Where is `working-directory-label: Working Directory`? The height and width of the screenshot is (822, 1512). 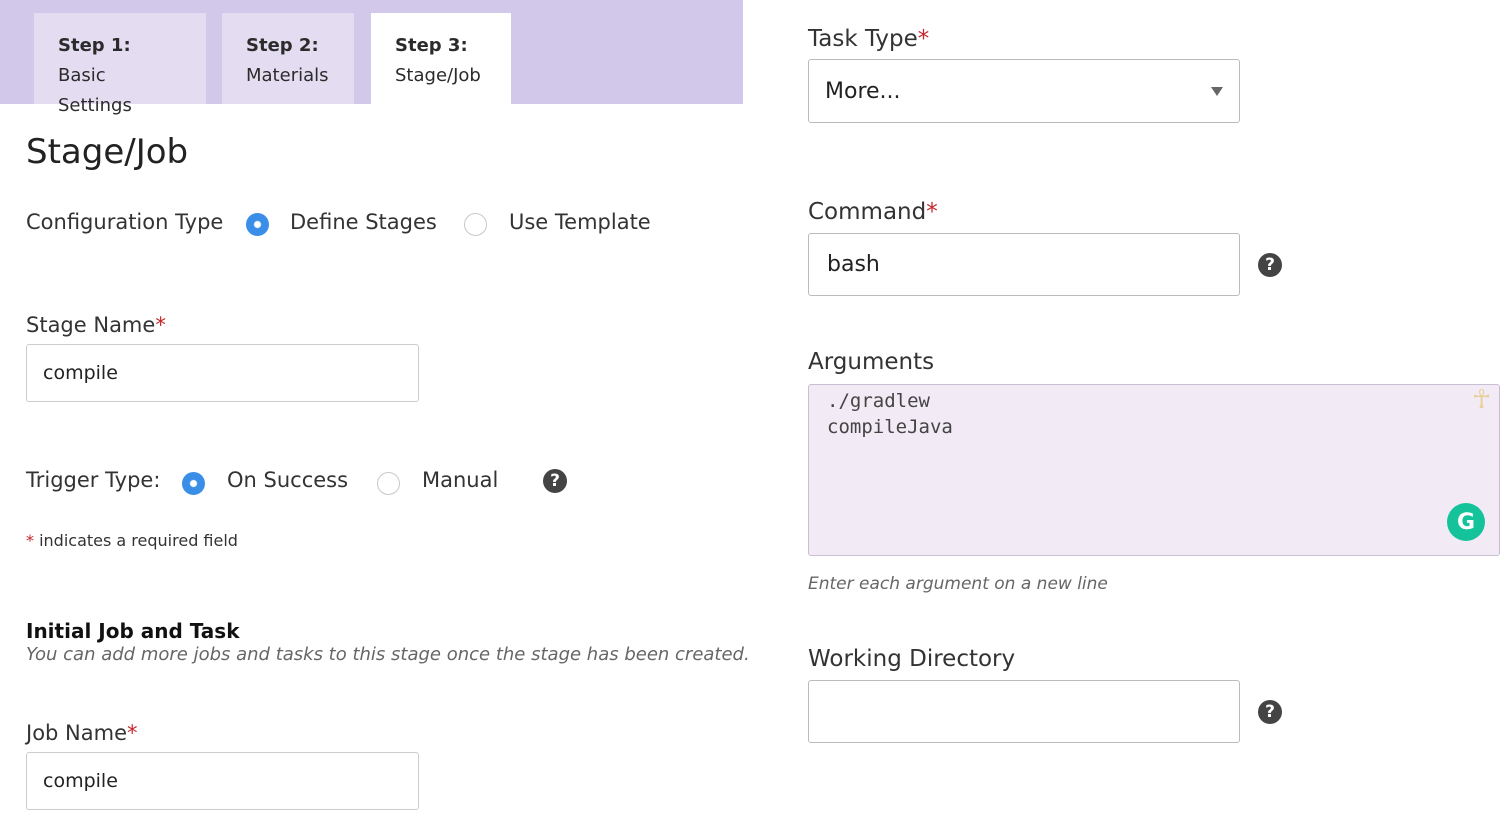 working-directory-label: Working Directory is located at coordinates (912, 659).